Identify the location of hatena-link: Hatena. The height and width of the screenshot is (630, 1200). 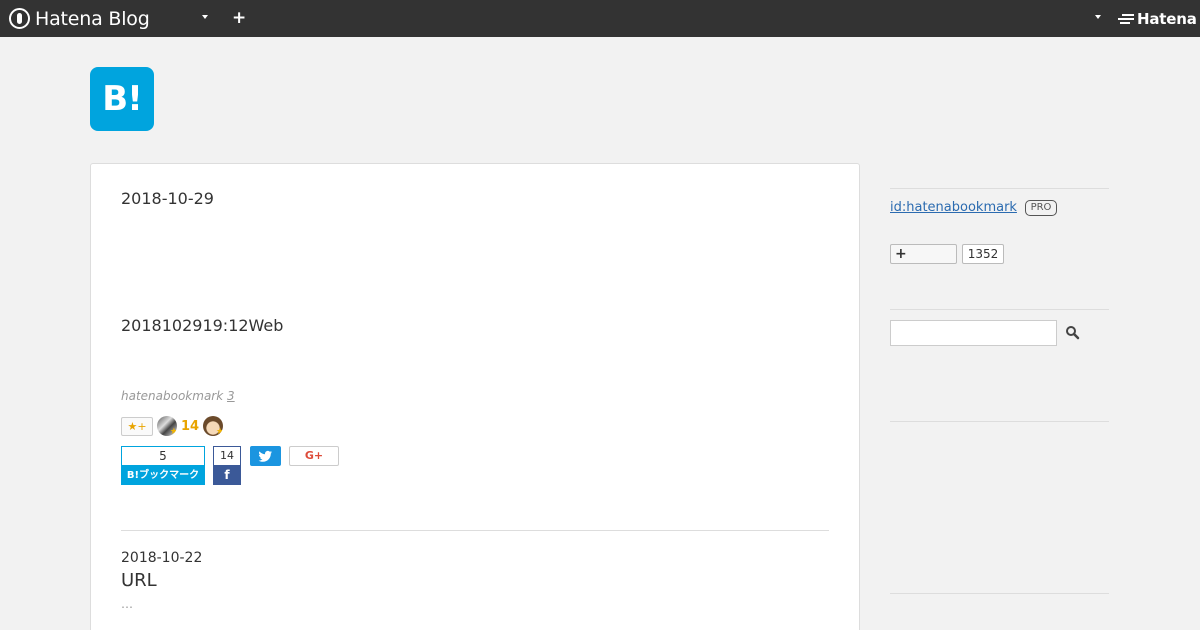
(1157, 19).